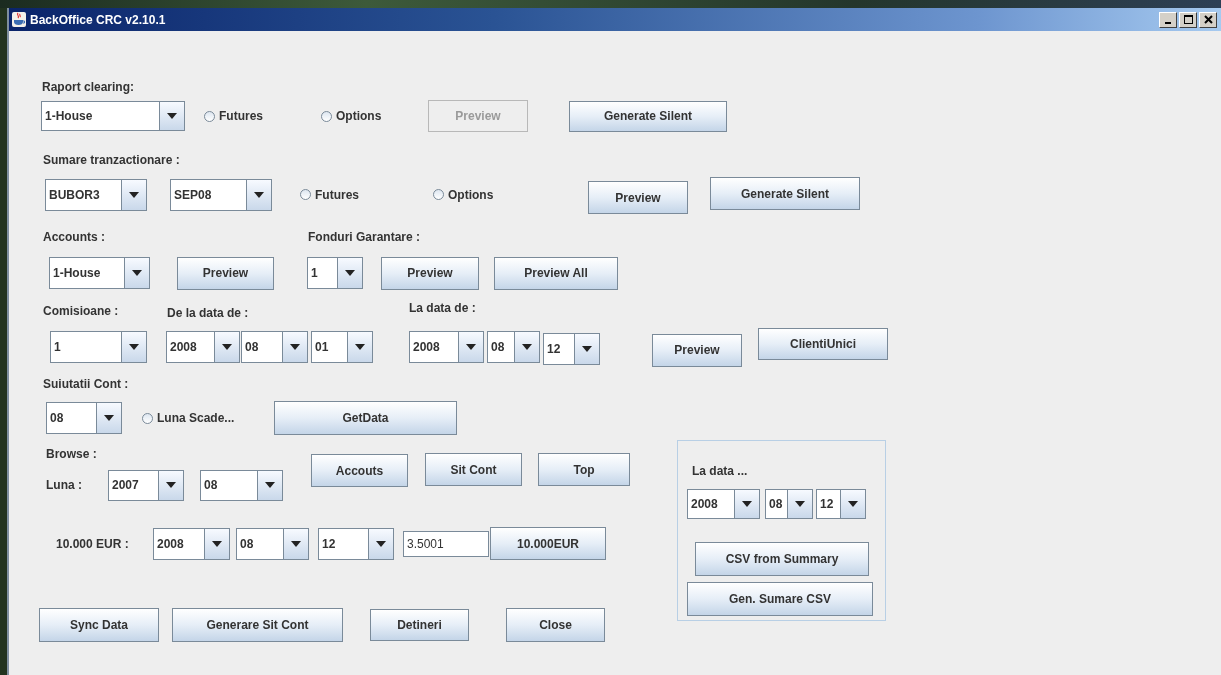 Image resolution: width=1221 pixels, height=675 pixels. Describe the element at coordinates (342, 347) in the screenshot. I see `dropdown: 01` at that location.